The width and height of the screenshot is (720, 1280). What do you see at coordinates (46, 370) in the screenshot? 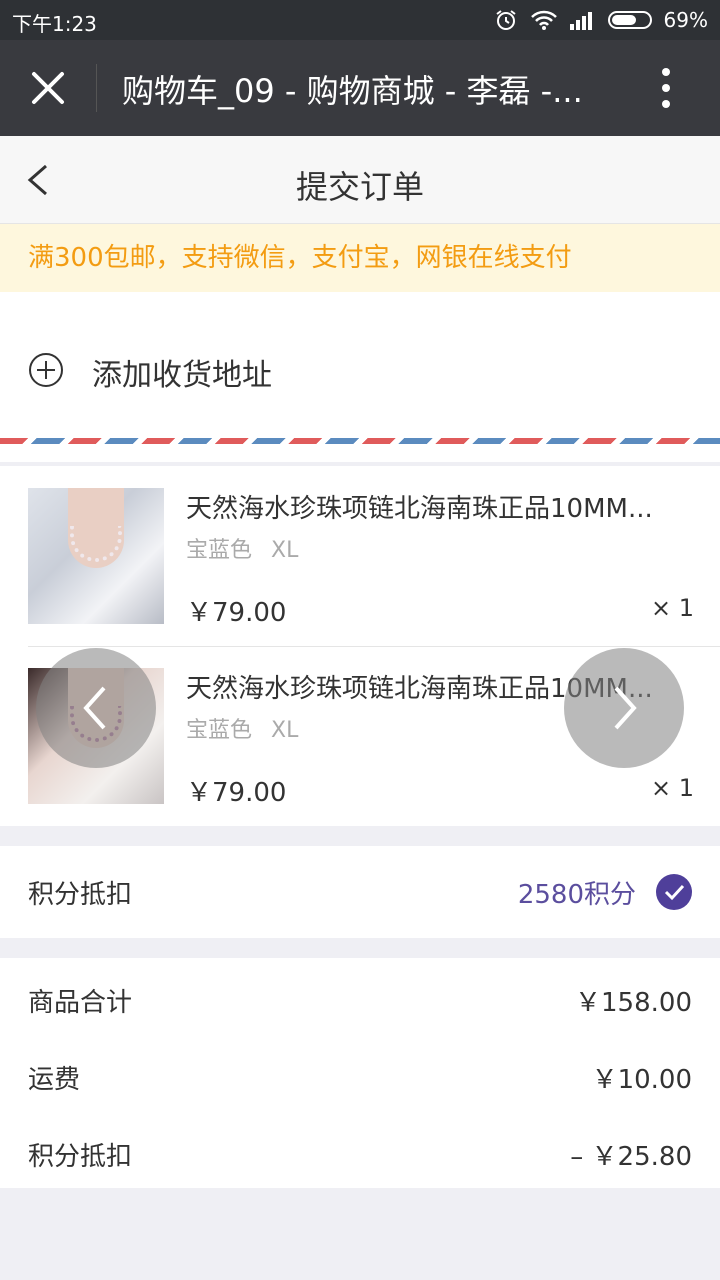
I see `add-circle-icon` at bounding box center [46, 370].